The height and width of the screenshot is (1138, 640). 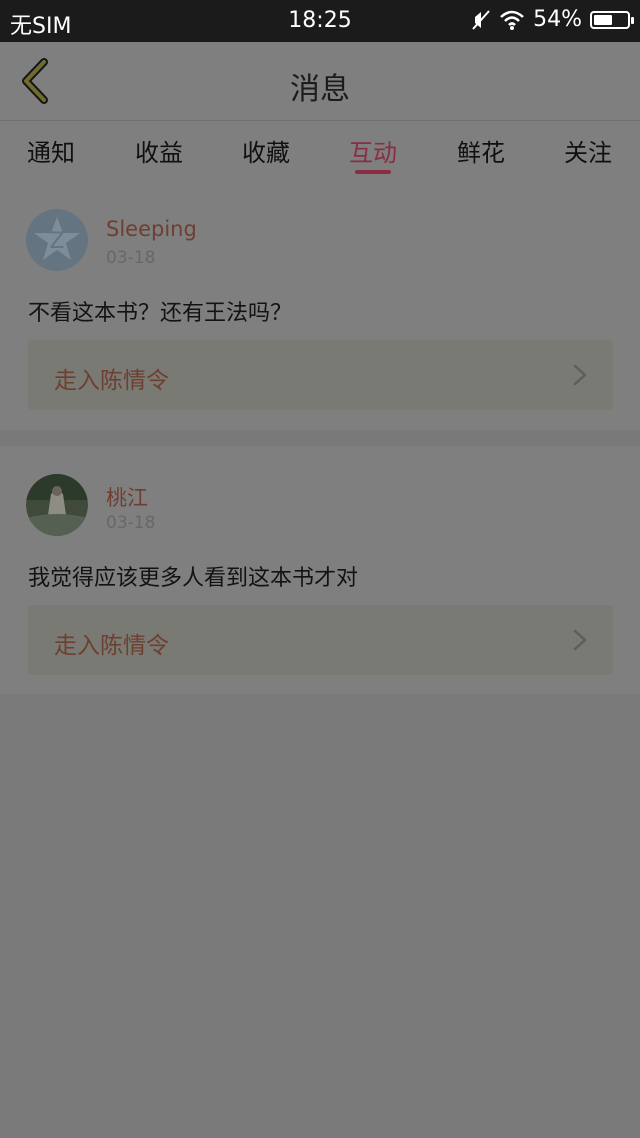 I want to click on status-icons: 54%, so click(x=552, y=19).